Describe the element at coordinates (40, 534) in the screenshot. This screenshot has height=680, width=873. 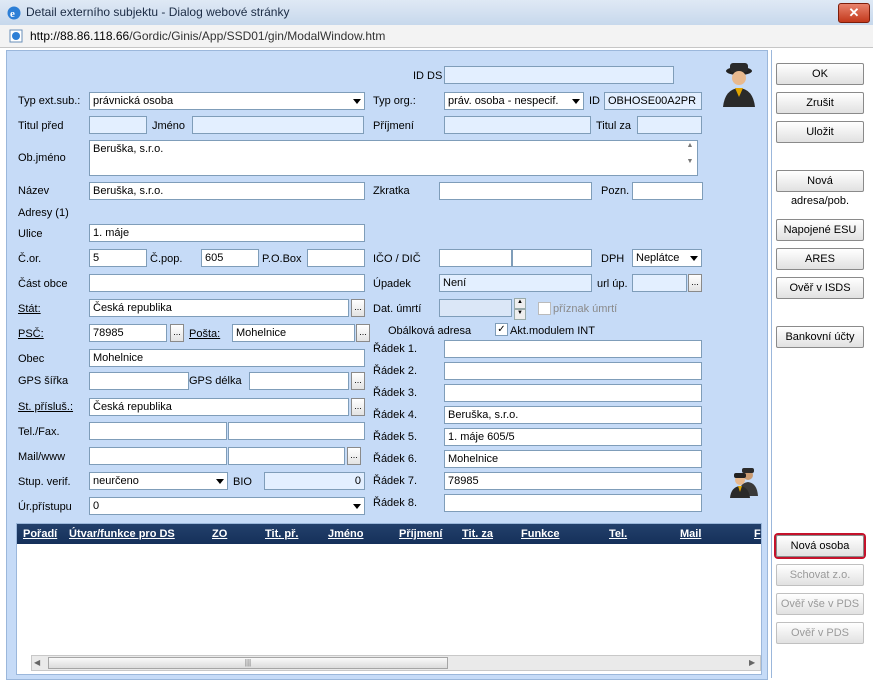
I see `column-header: Pořadí` at that location.